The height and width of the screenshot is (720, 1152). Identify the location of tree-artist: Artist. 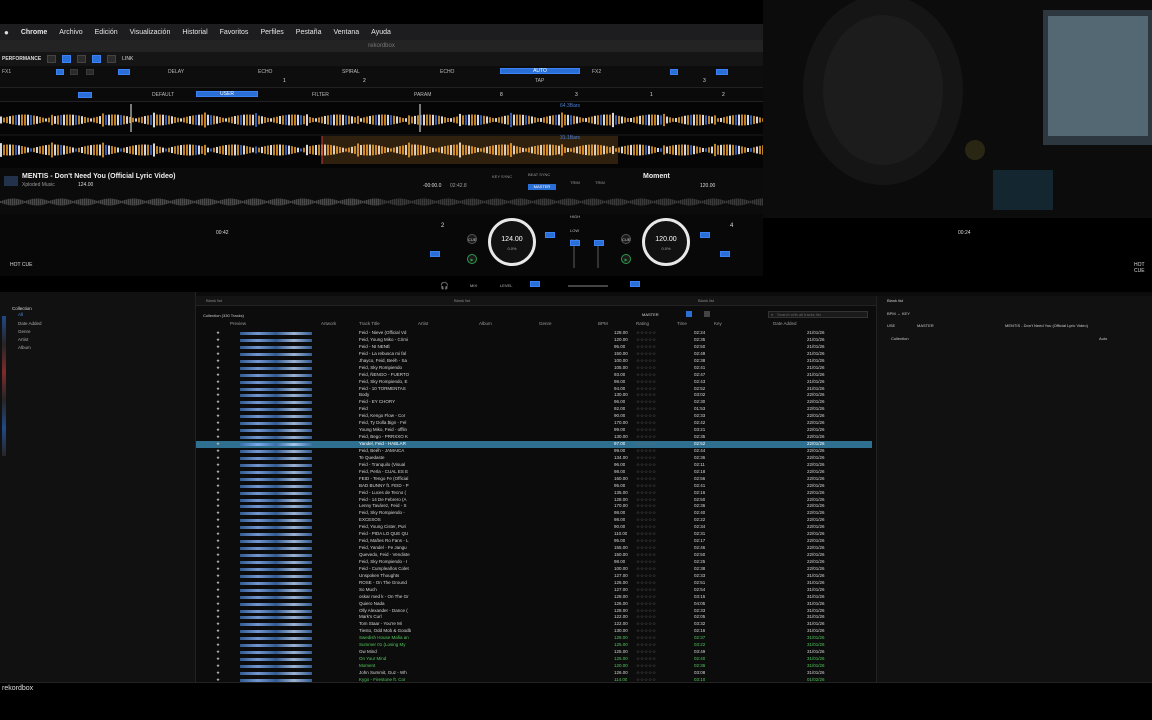
(23, 339).